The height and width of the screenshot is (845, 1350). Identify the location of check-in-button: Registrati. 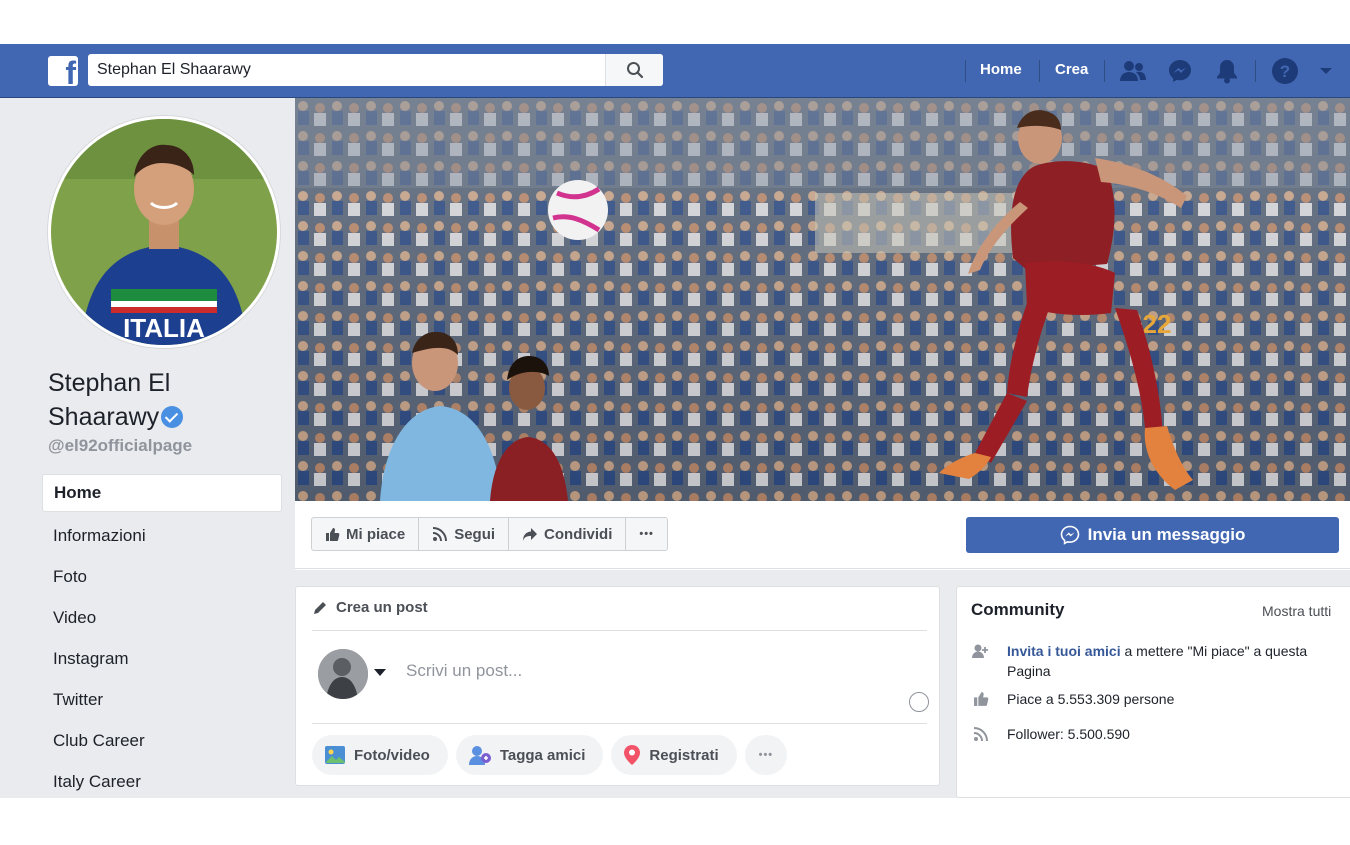
(674, 755).